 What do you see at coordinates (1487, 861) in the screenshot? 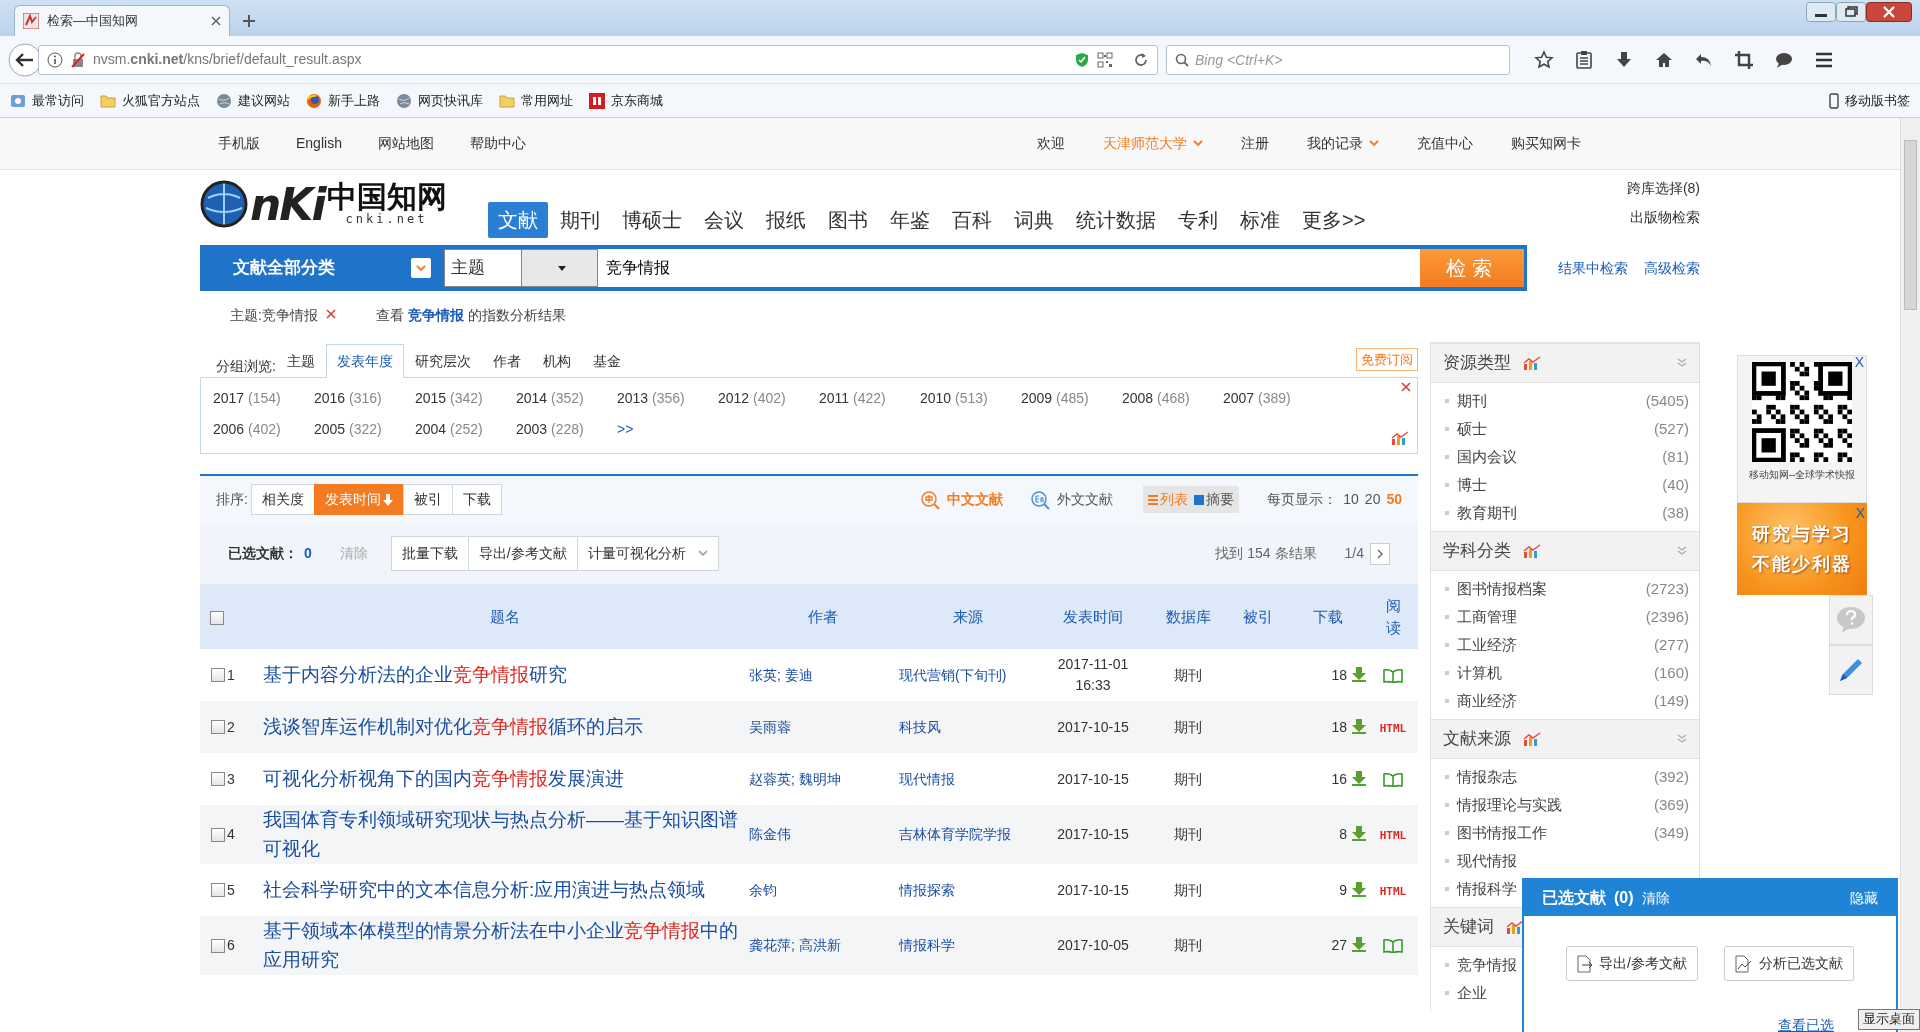
I see `facet-link: 现代情报` at bounding box center [1487, 861].